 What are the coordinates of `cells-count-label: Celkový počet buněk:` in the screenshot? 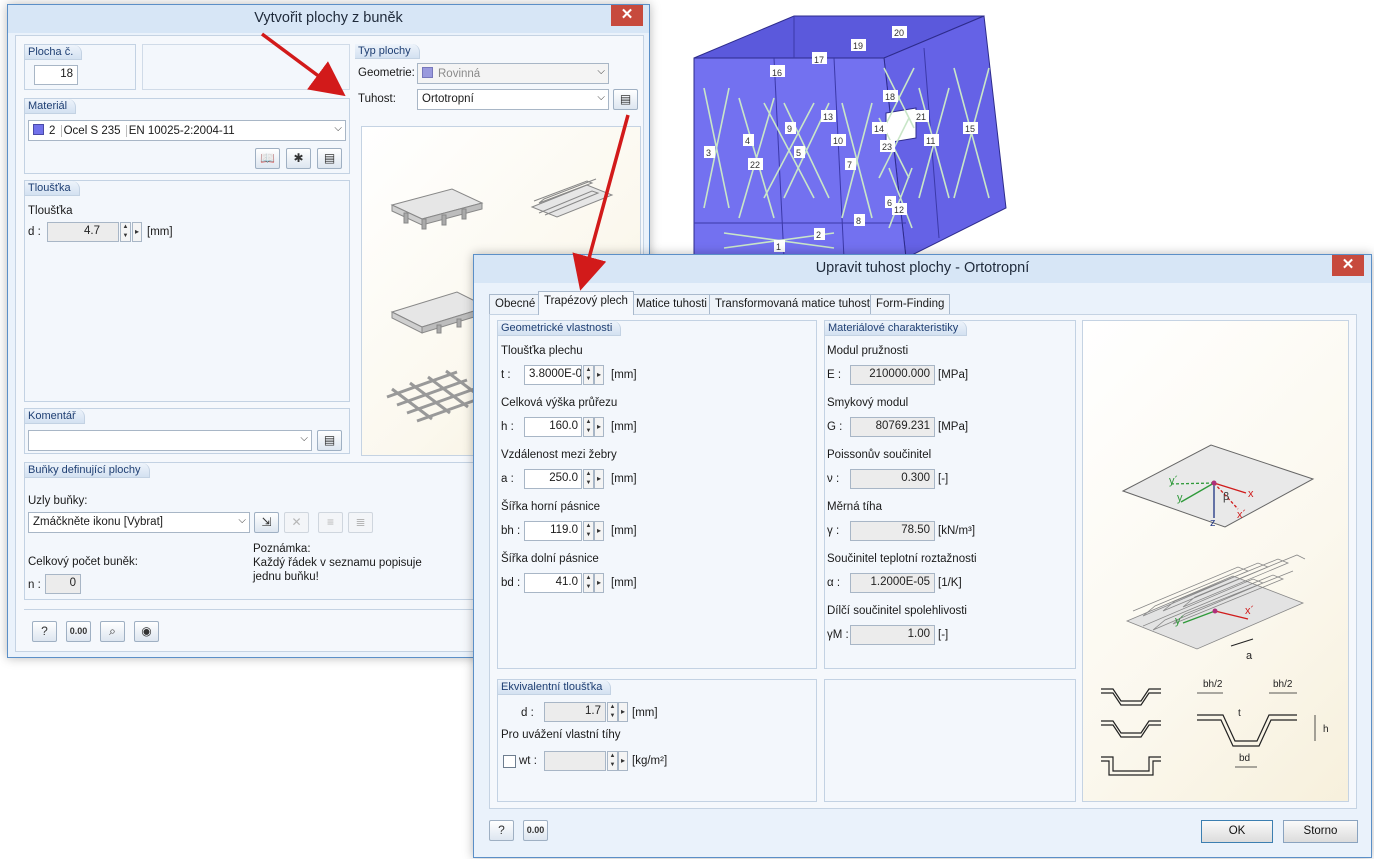 It's located at (83, 562).